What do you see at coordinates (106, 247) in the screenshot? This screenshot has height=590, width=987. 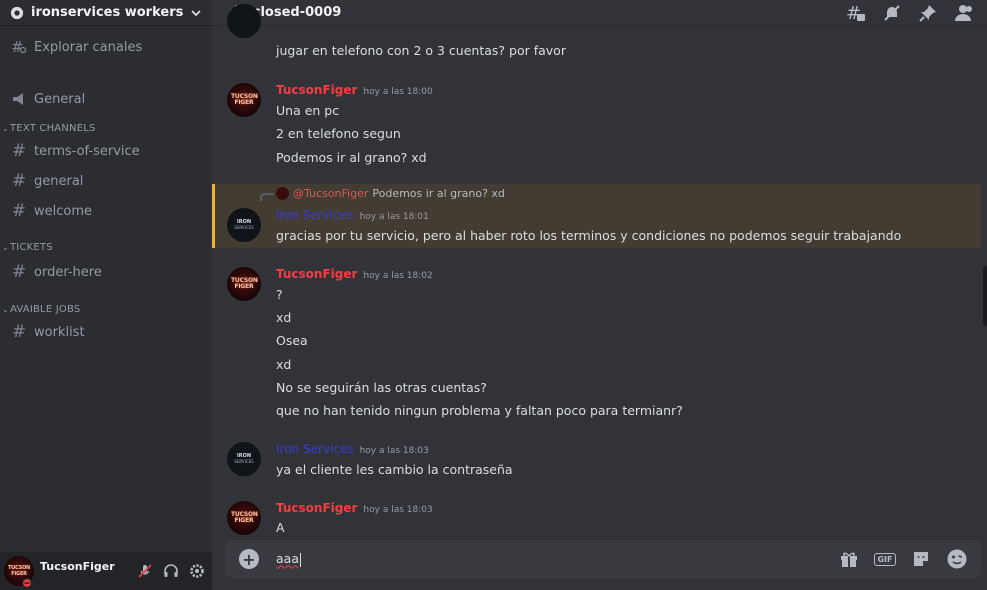 I see `category-tickets: ⌄ TICKETS` at bounding box center [106, 247].